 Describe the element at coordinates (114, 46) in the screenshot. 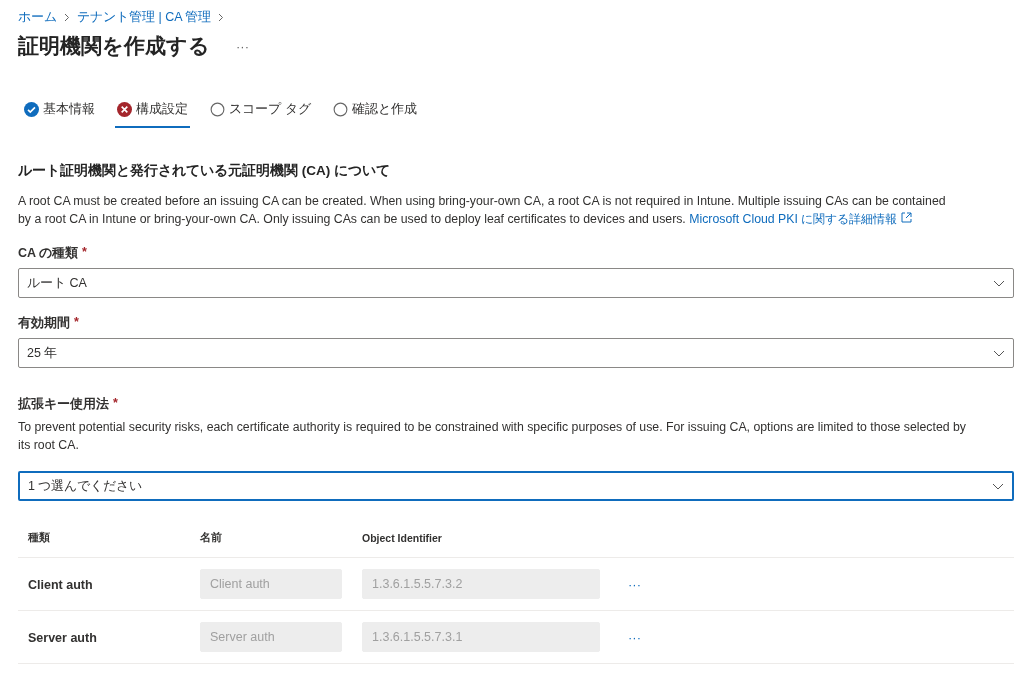

I see `page-title: 証明機関を作成する` at that location.